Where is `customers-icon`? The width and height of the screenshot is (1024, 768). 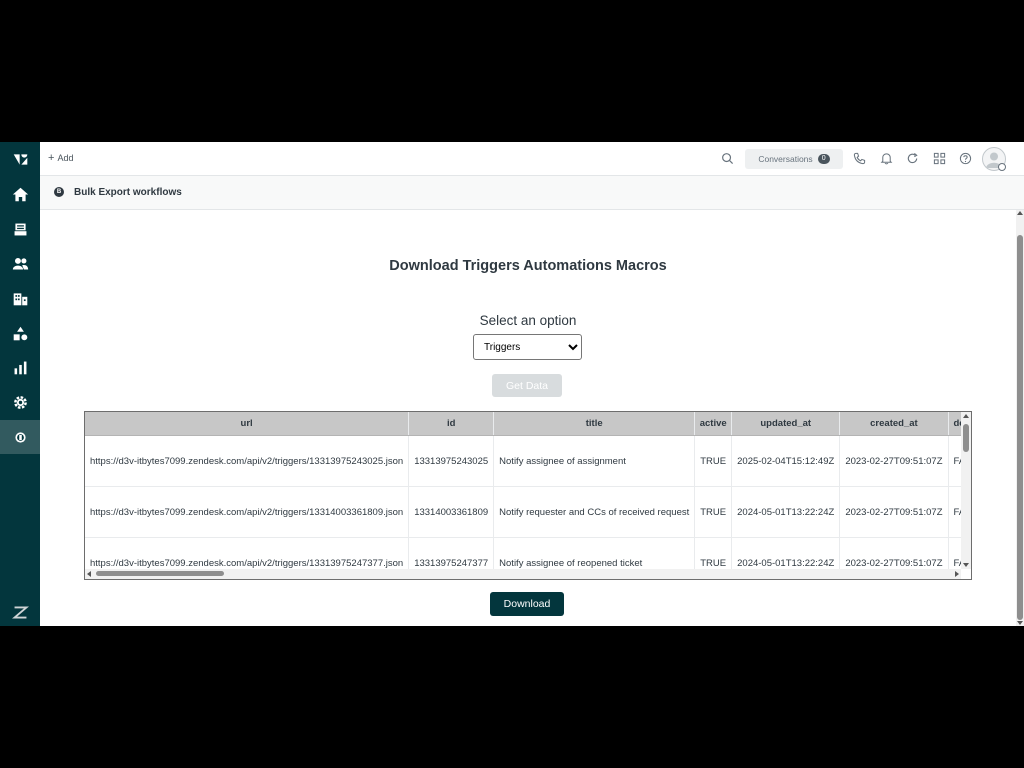 customers-icon is located at coordinates (20, 263).